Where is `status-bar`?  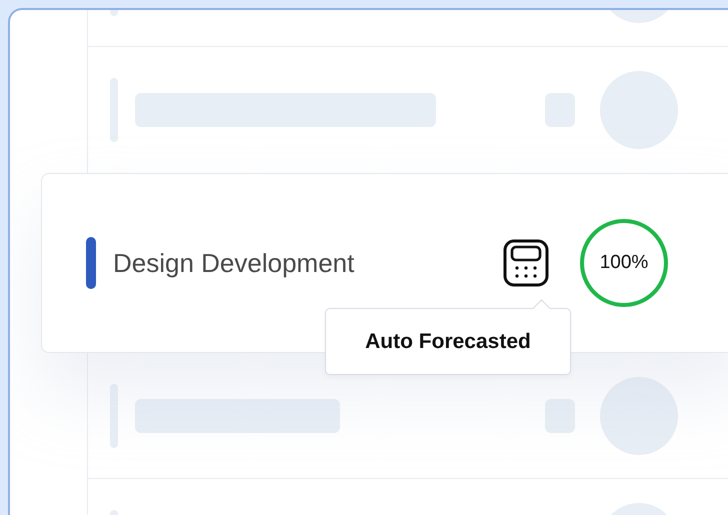
status-bar is located at coordinates (91, 263).